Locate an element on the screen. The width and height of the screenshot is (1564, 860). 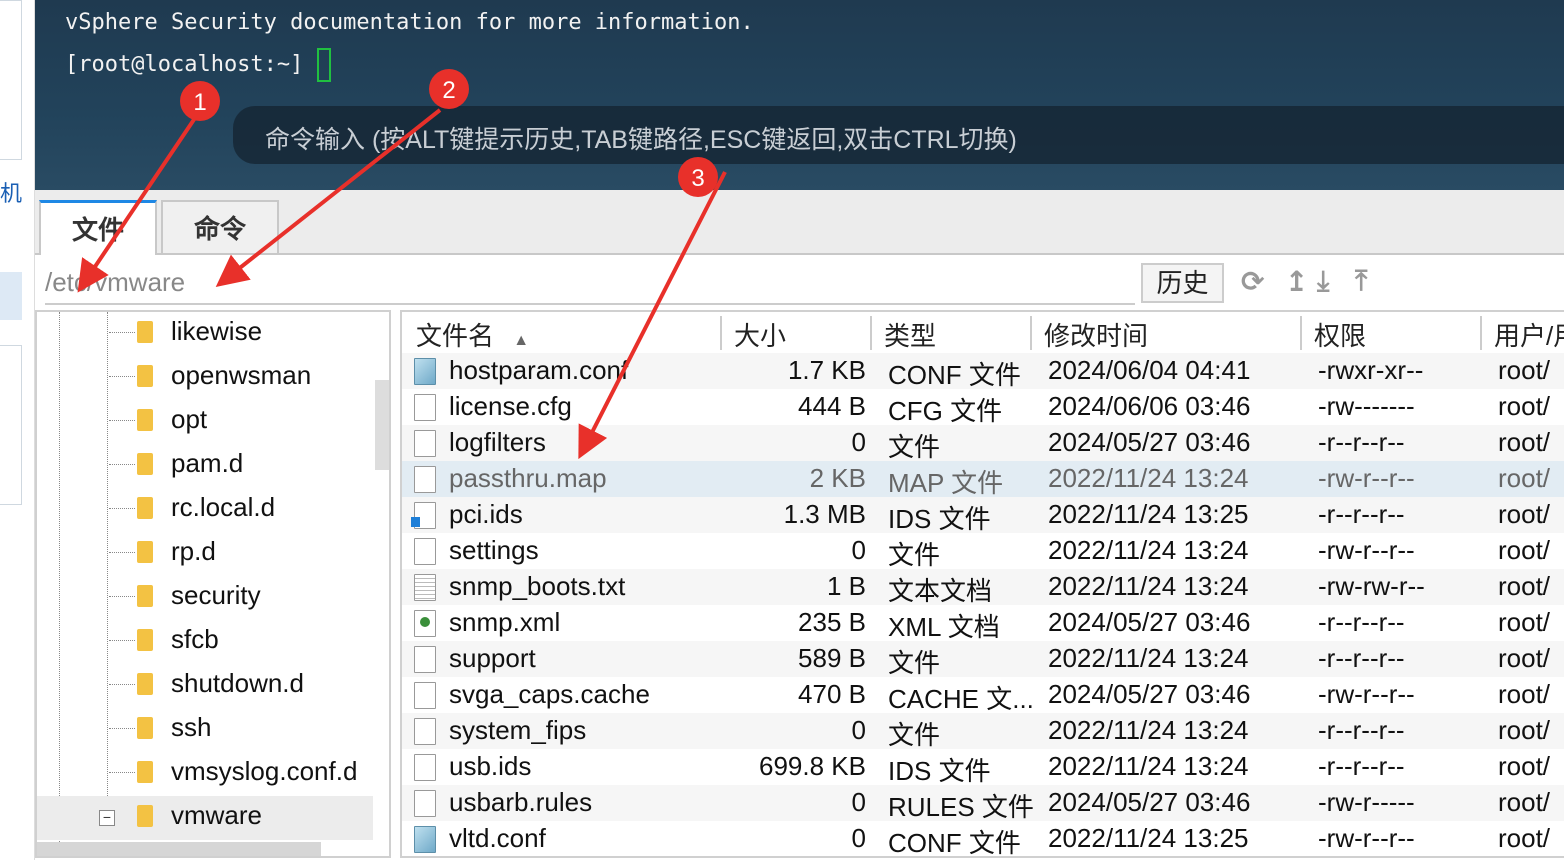
tab-files: 文件 is located at coordinates (98, 227).